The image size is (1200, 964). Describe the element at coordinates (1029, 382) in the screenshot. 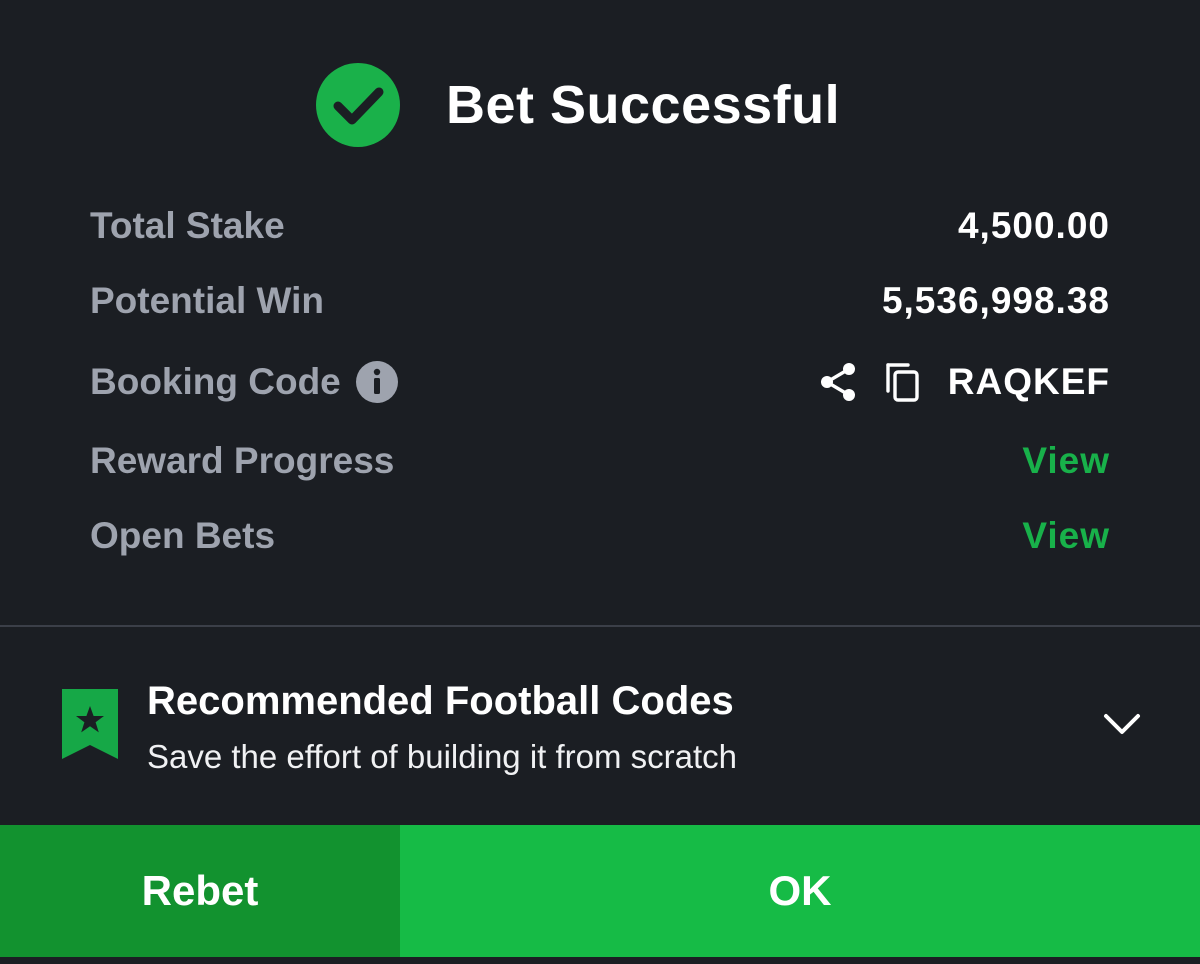

I see `booking-code-value: RAQKEF` at that location.